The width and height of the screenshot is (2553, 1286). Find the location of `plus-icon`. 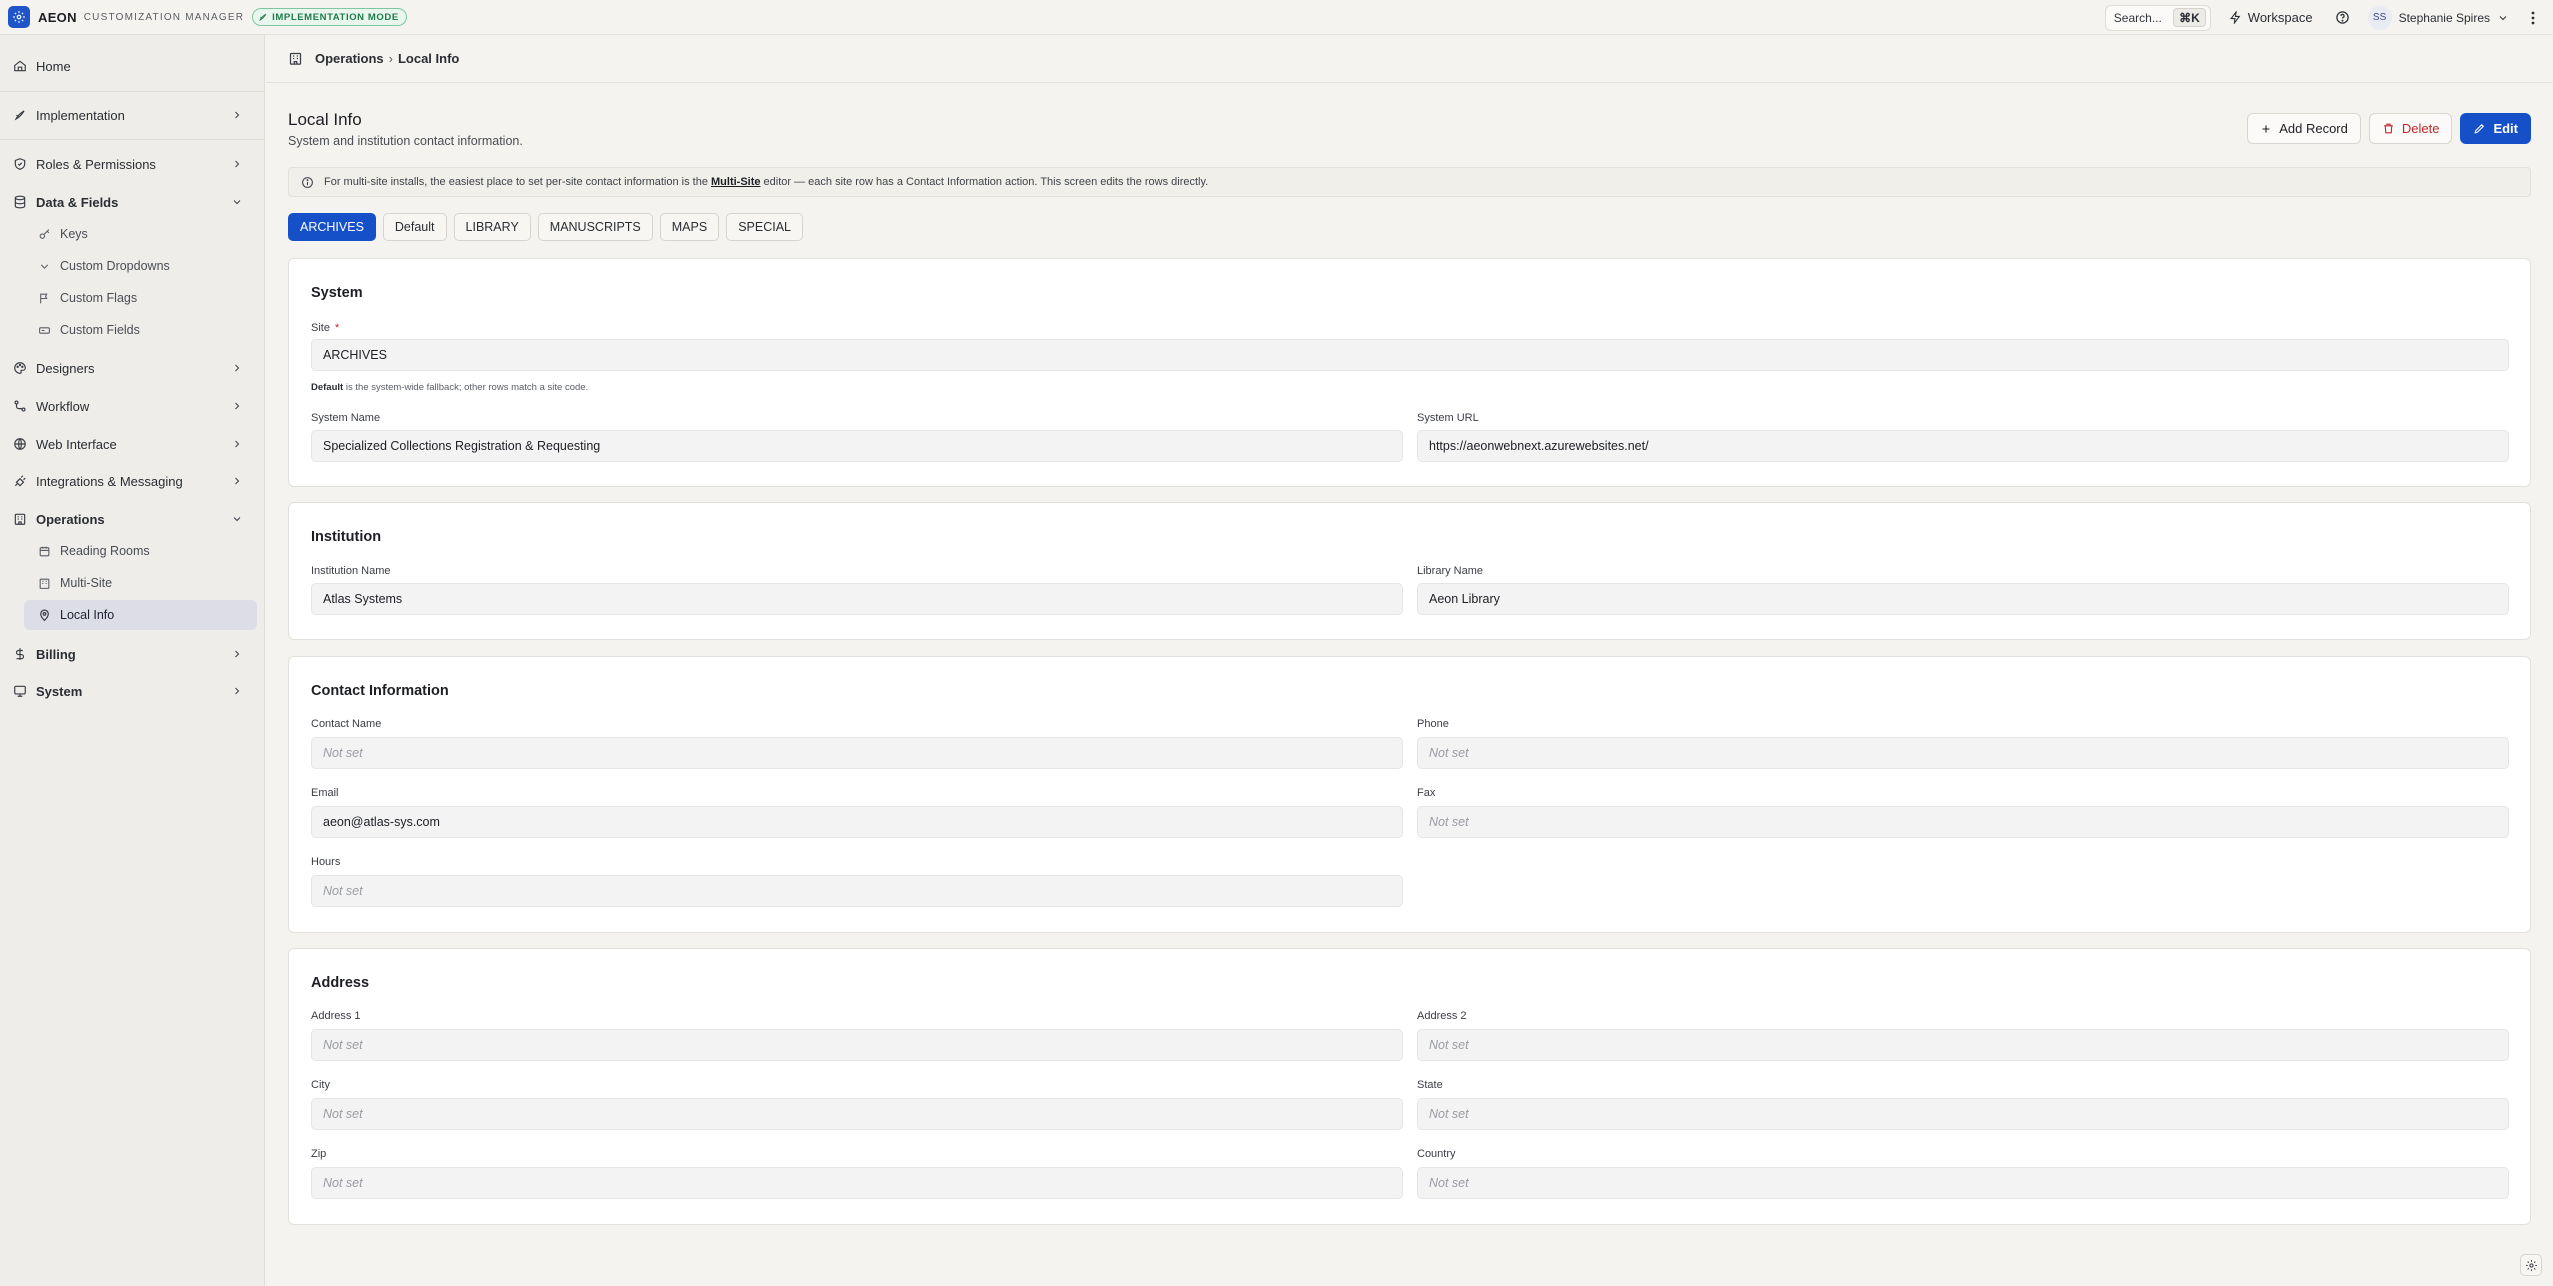

plus-icon is located at coordinates (2266, 128).